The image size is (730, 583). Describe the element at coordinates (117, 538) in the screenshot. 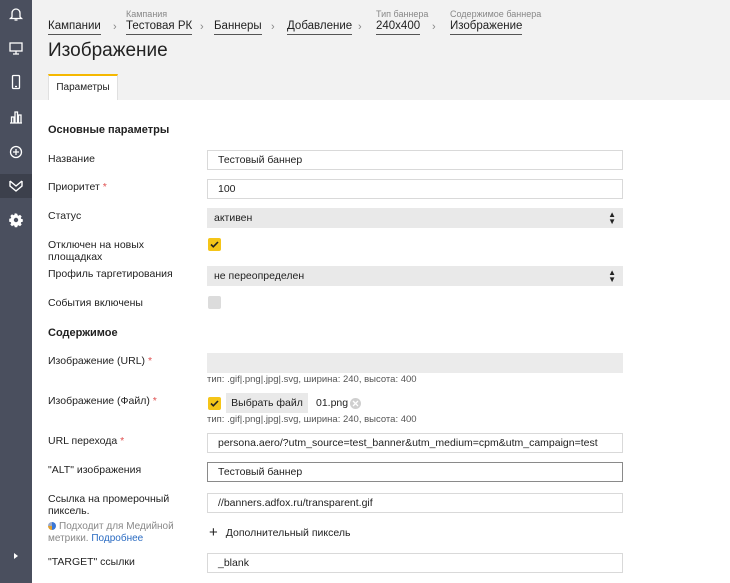

I see `more-link: Подробнее` at that location.